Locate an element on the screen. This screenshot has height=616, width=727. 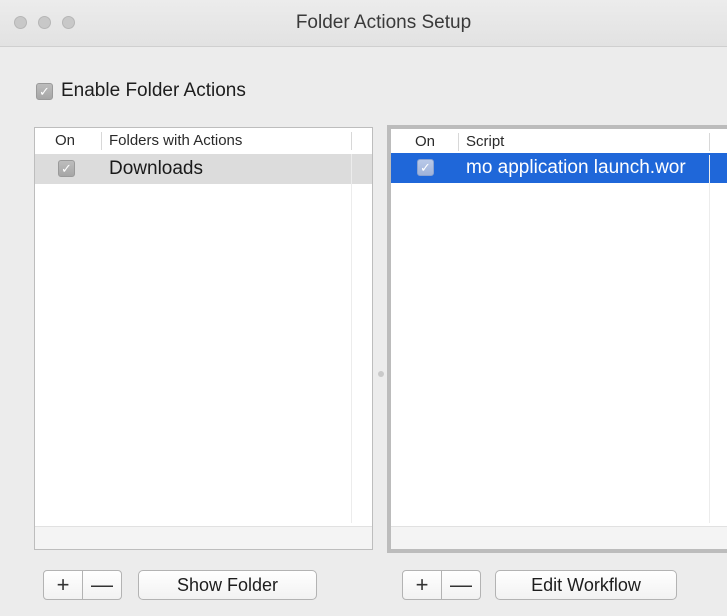
table-row: ✓ Downloads is located at coordinates (203, 169).